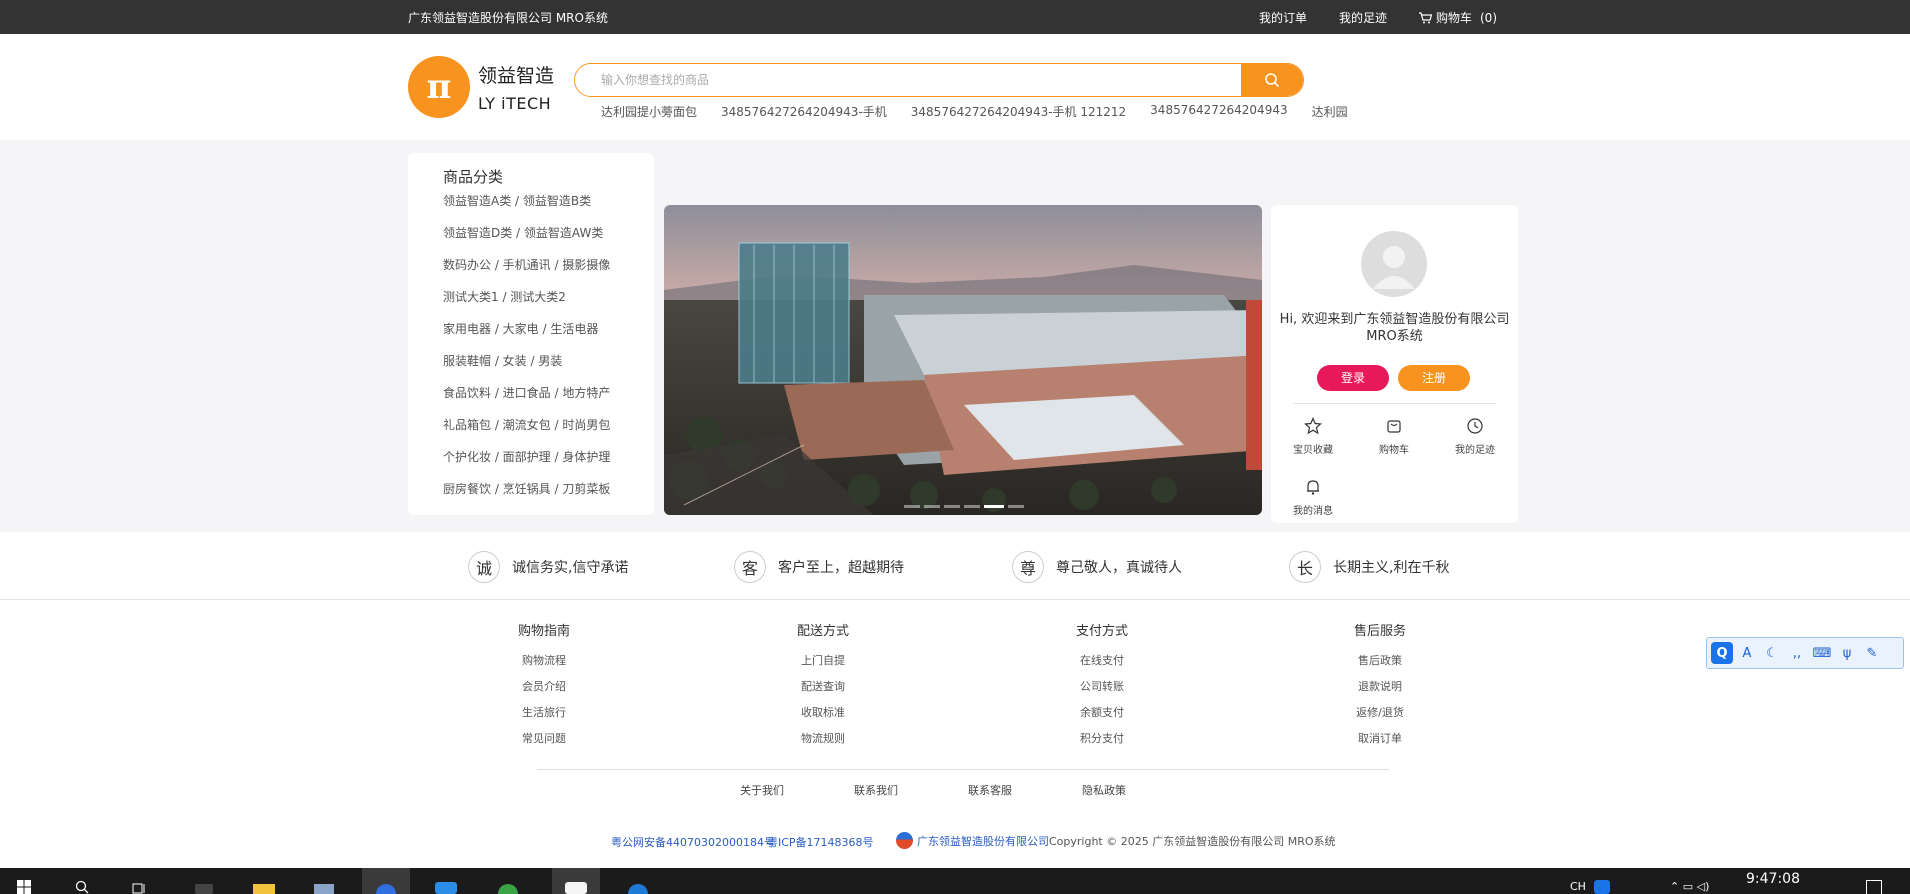  I want to click on company-link: 广东领益智造股份有限公司, so click(983, 841).